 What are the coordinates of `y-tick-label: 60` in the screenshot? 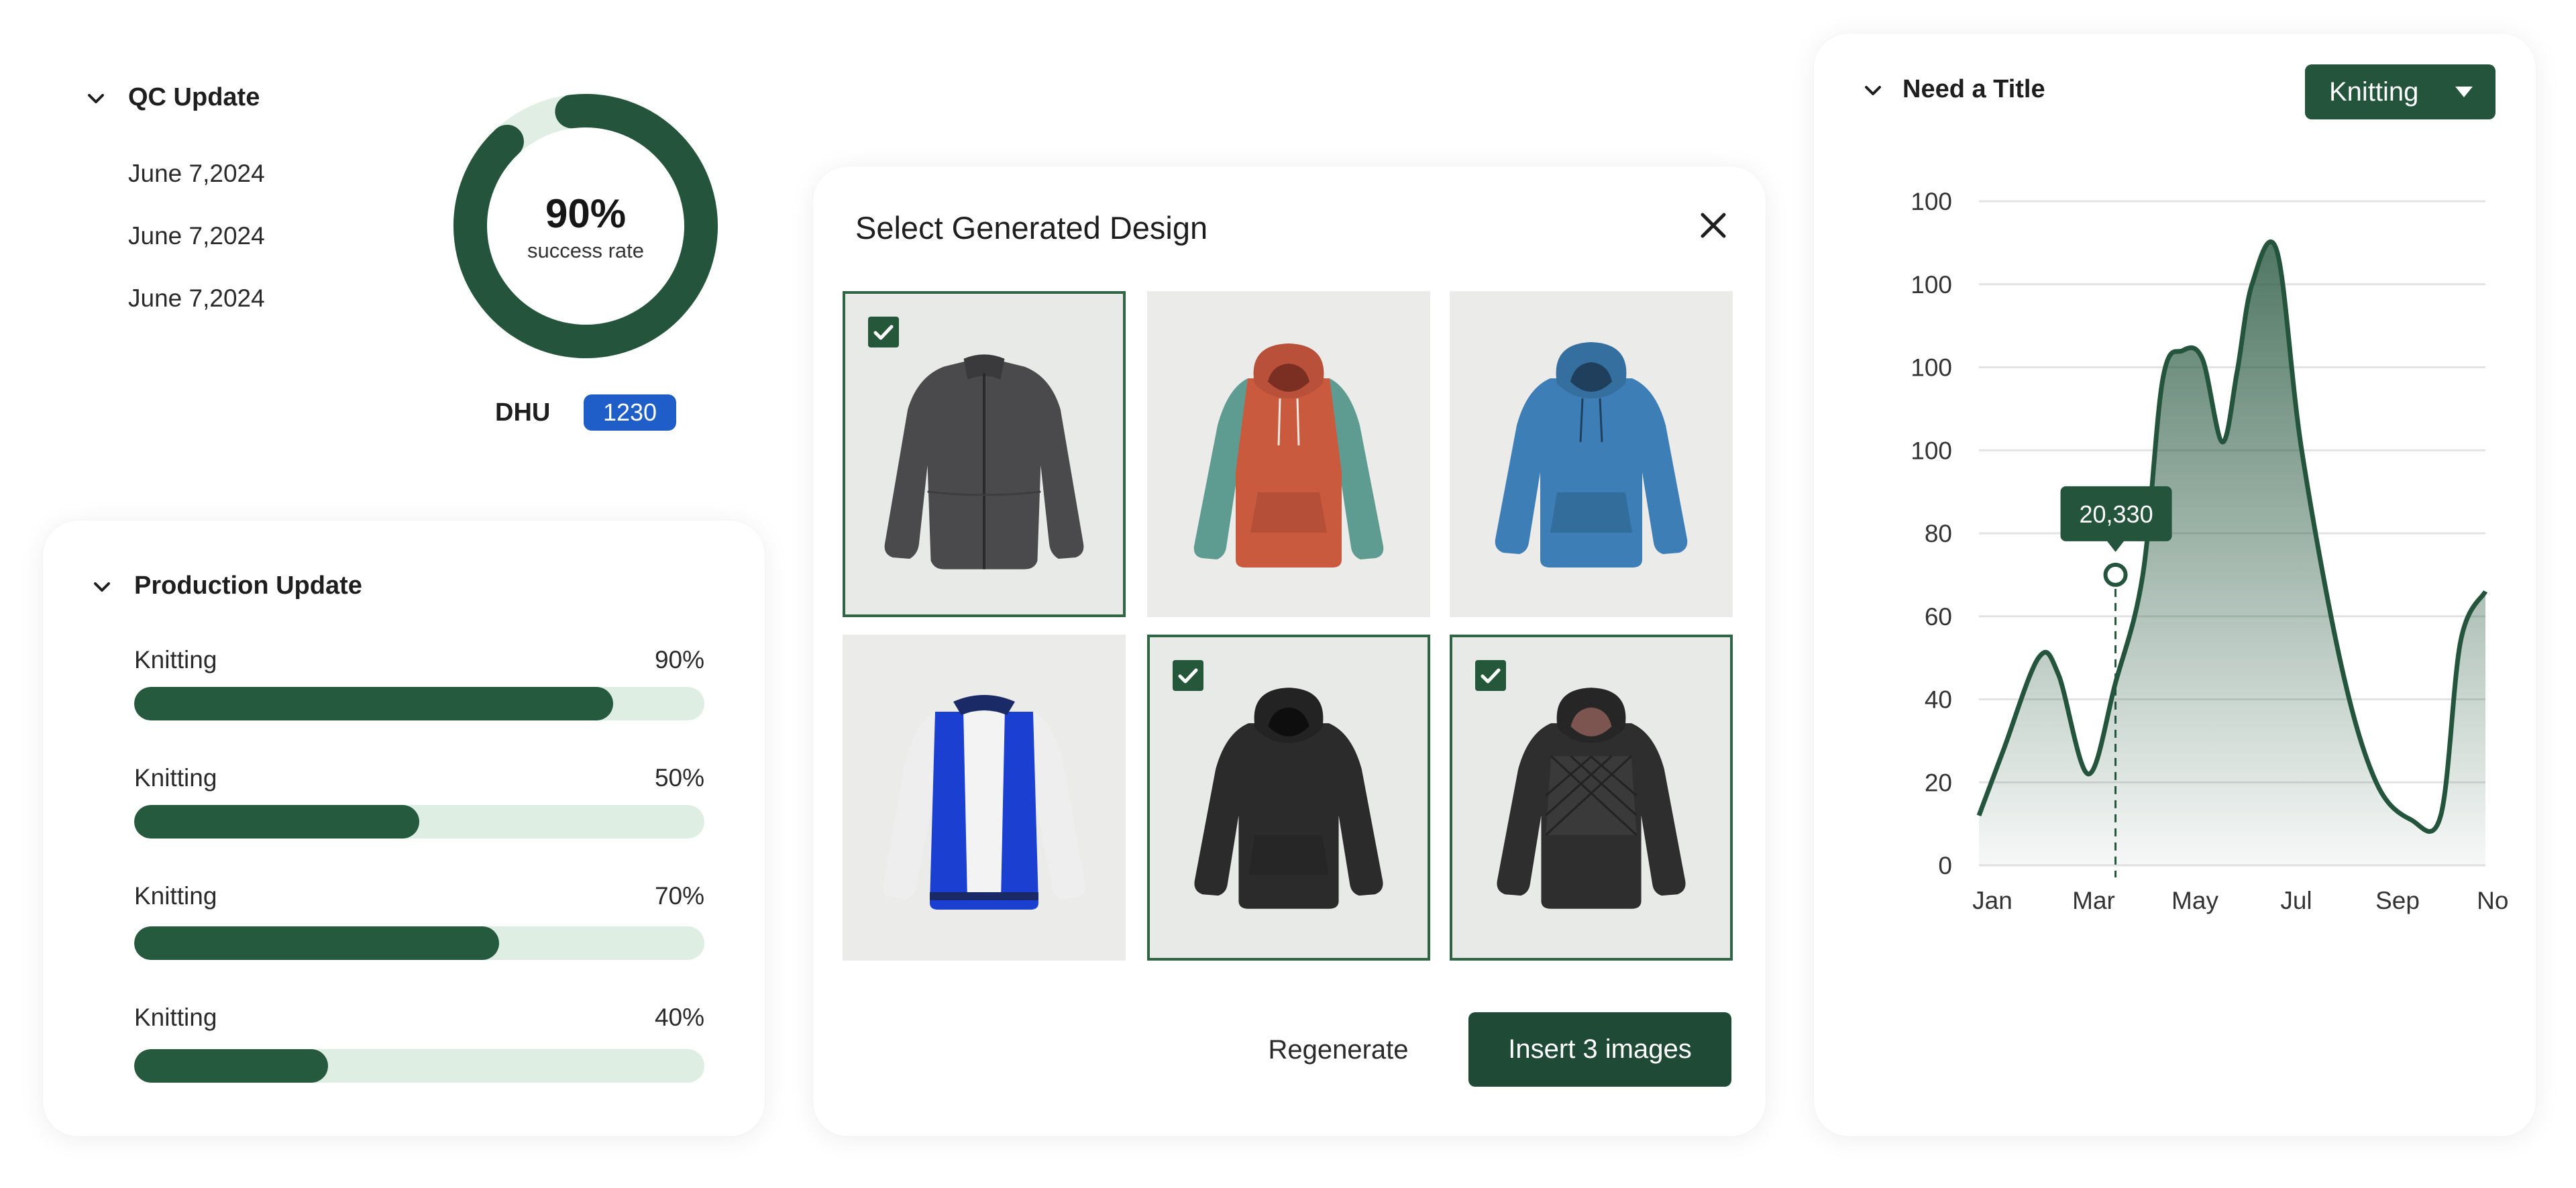 It's located at (1938, 617).